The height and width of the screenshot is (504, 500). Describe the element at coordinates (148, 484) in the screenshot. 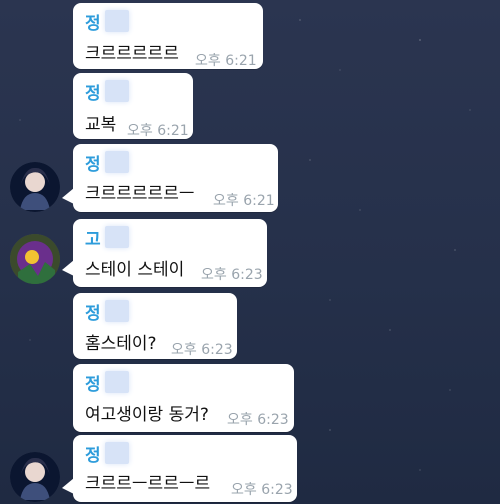

I see `message-text: 크르르ㅡ르르ㅡ르` at that location.